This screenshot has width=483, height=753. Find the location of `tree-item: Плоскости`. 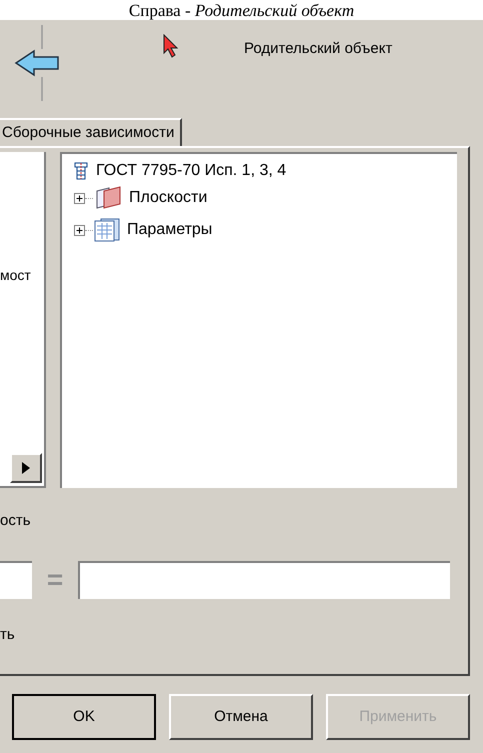

tree-item: Плоскости is located at coordinates (168, 198).